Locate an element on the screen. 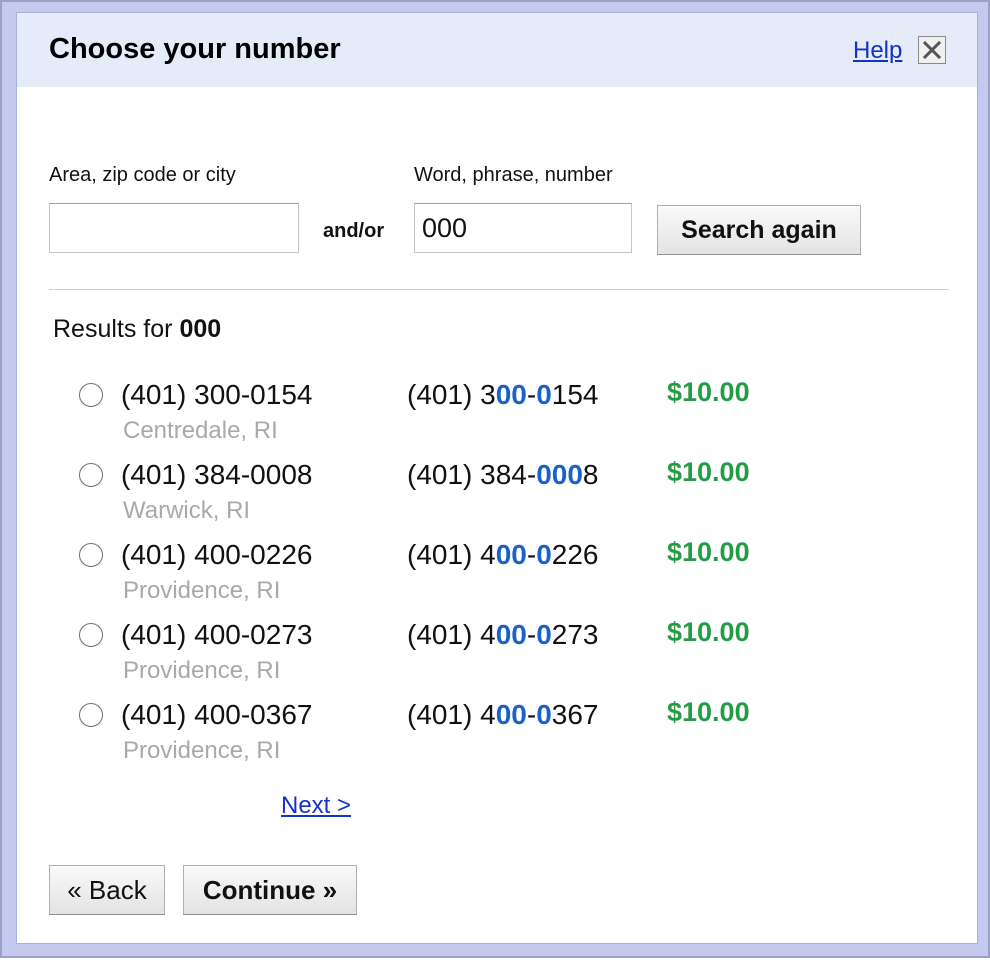  andor-label: and/or is located at coordinates (354, 231).